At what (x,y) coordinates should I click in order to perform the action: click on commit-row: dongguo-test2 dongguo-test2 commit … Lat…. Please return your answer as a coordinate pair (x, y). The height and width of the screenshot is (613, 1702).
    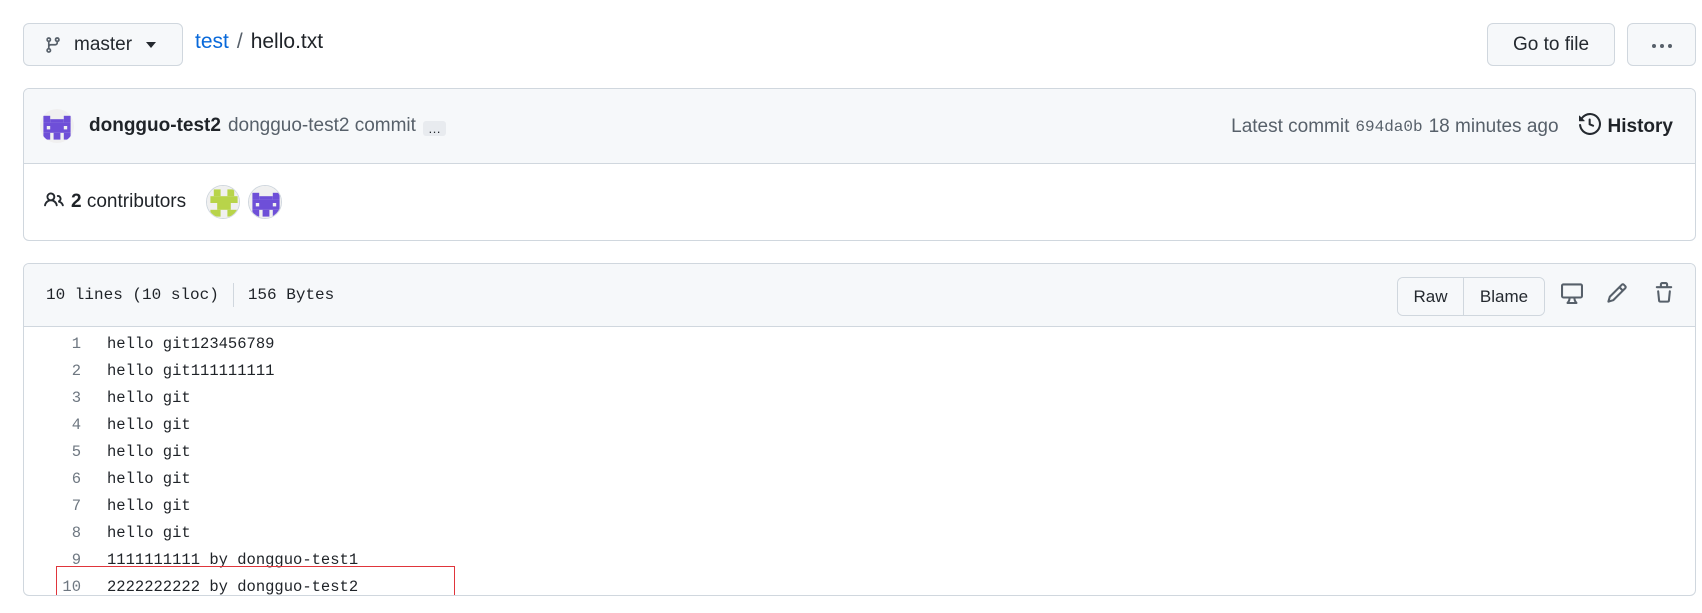
    Looking at the image, I should click on (859, 126).